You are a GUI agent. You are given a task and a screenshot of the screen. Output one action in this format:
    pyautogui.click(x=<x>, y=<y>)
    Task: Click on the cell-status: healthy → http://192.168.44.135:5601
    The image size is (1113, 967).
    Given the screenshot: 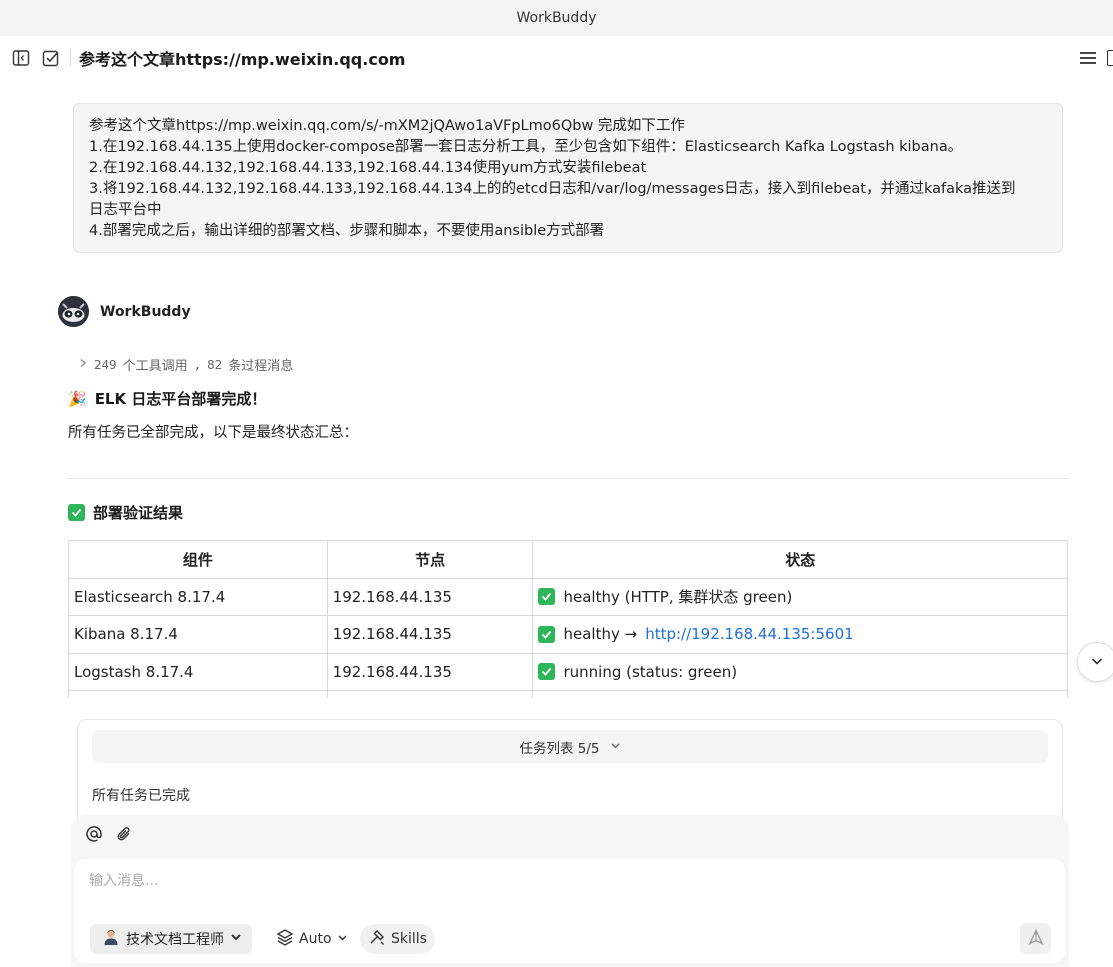 What is the action you would take?
    pyautogui.click(x=800, y=634)
    